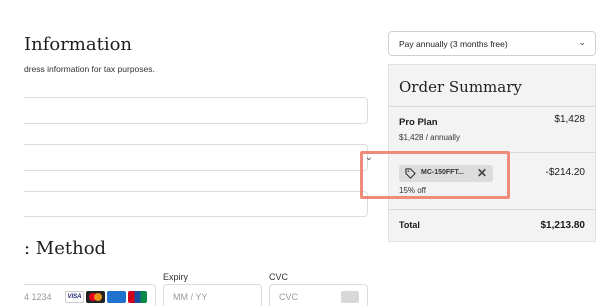  Describe the element at coordinates (137, 297) in the screenshot. I see `unionpay-icon` at that location.